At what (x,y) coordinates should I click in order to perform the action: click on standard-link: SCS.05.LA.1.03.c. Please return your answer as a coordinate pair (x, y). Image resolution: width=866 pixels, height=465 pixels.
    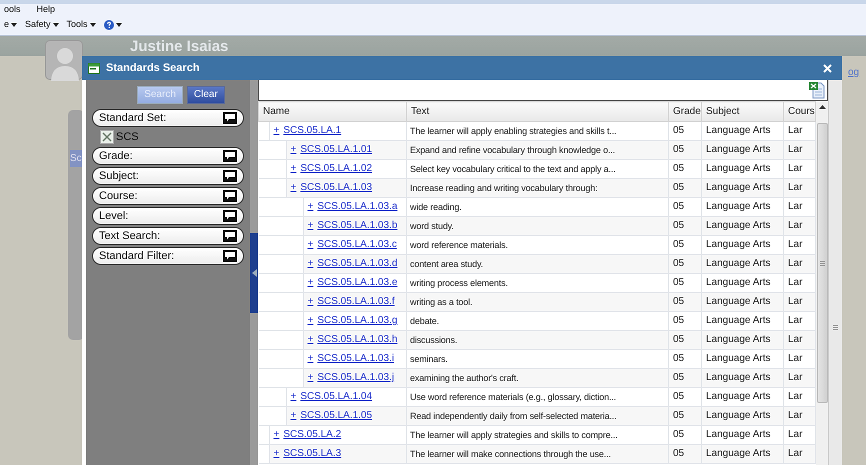
    Looking at the image, I should click on (357, 245).